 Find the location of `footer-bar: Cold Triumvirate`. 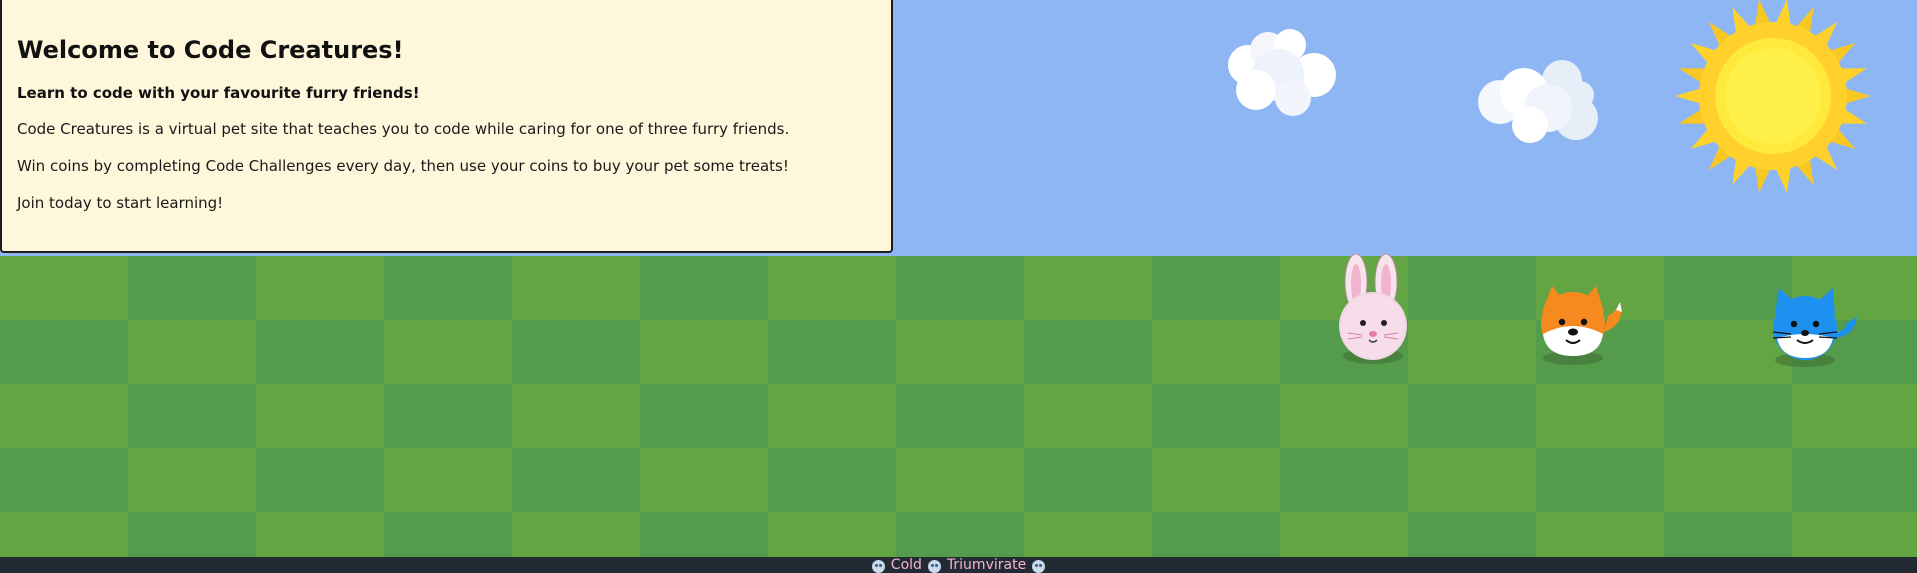

footer-bar: Cold Triumvirate is located at coordinates (958, 565).